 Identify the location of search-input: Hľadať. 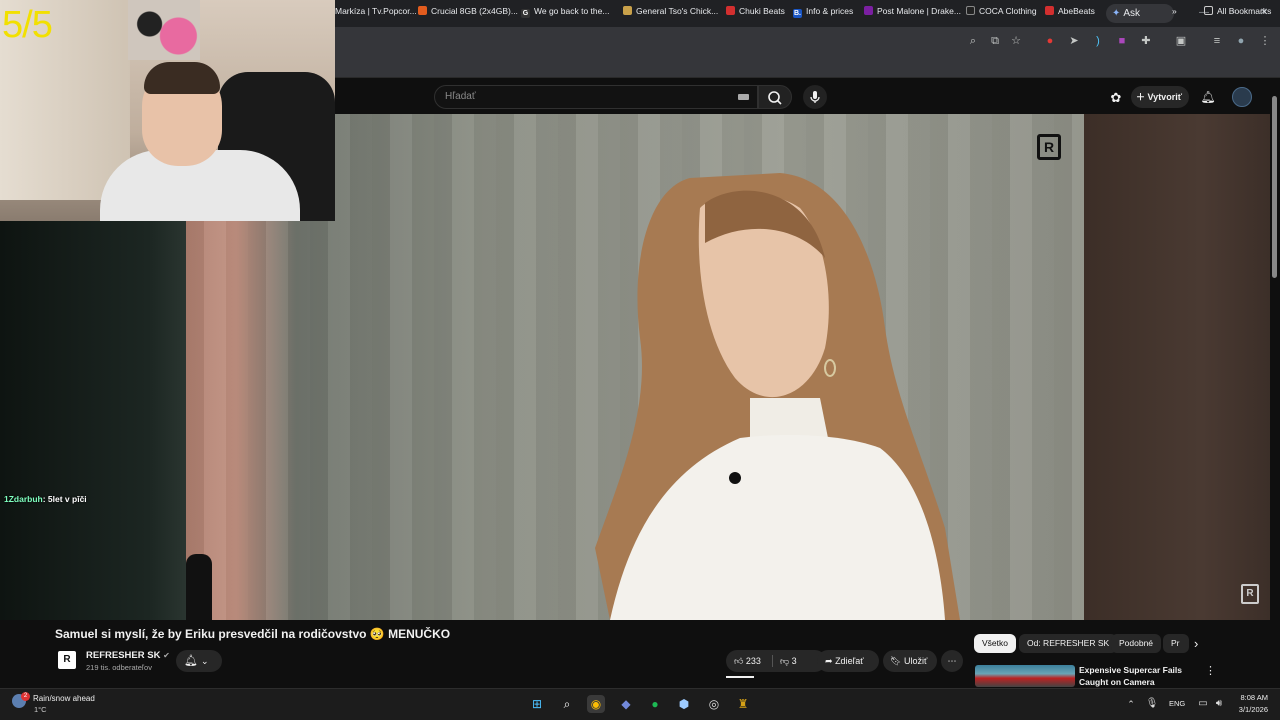
(596, 97).